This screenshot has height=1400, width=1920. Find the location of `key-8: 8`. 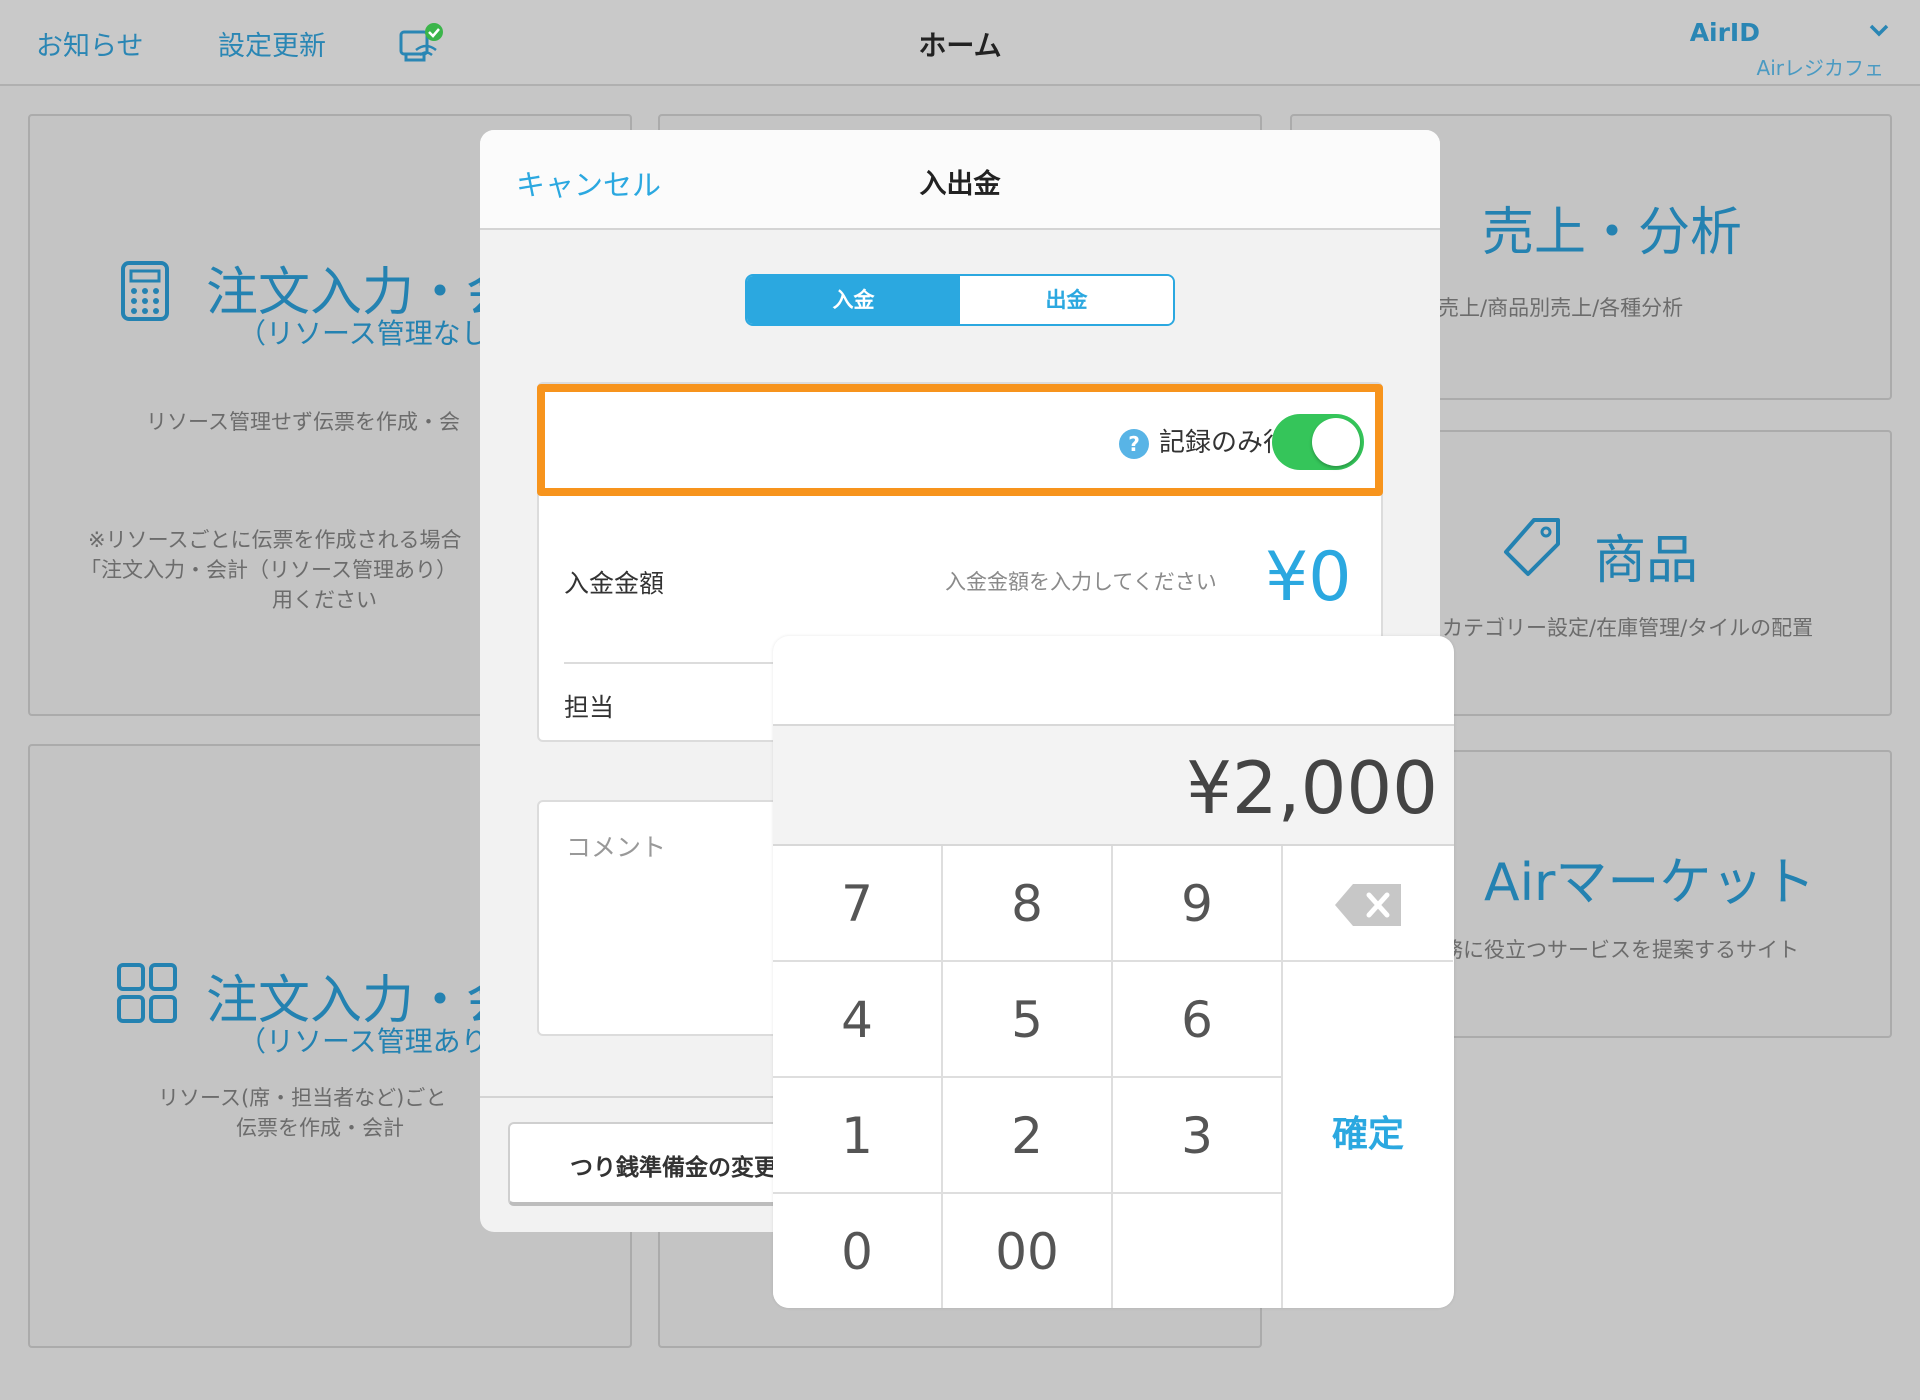

key-8: 8 is located at coordinates (1028, 904).